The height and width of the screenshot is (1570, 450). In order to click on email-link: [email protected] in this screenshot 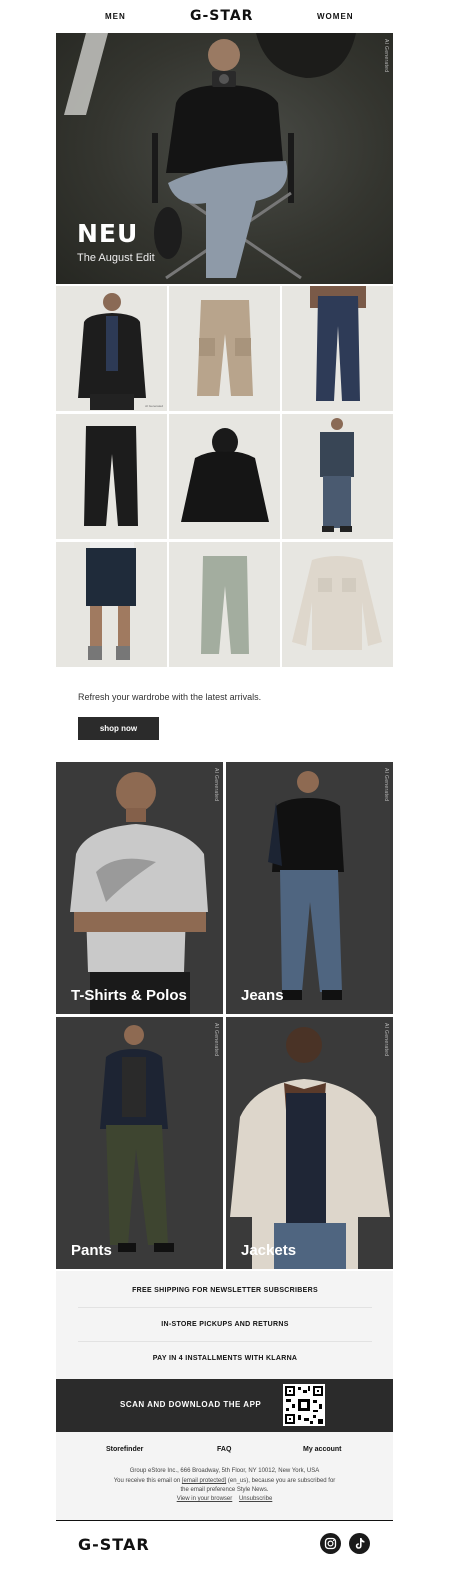, I will do `click(204, 1481)`.